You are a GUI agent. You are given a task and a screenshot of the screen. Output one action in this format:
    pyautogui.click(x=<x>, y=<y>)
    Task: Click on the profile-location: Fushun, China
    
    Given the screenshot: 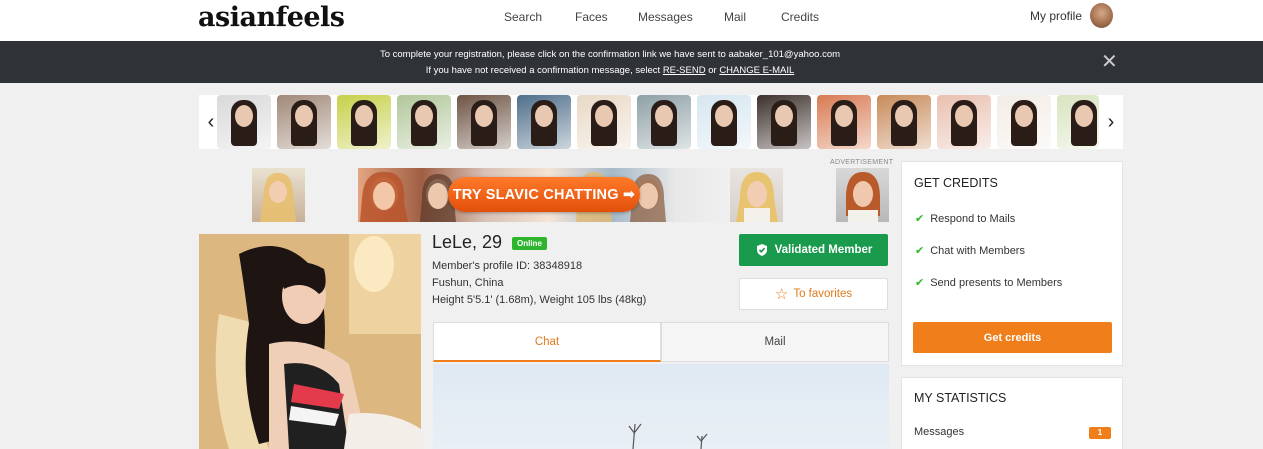 What is the action you would take?
    pyautogui.click(x=468, y=283)
    